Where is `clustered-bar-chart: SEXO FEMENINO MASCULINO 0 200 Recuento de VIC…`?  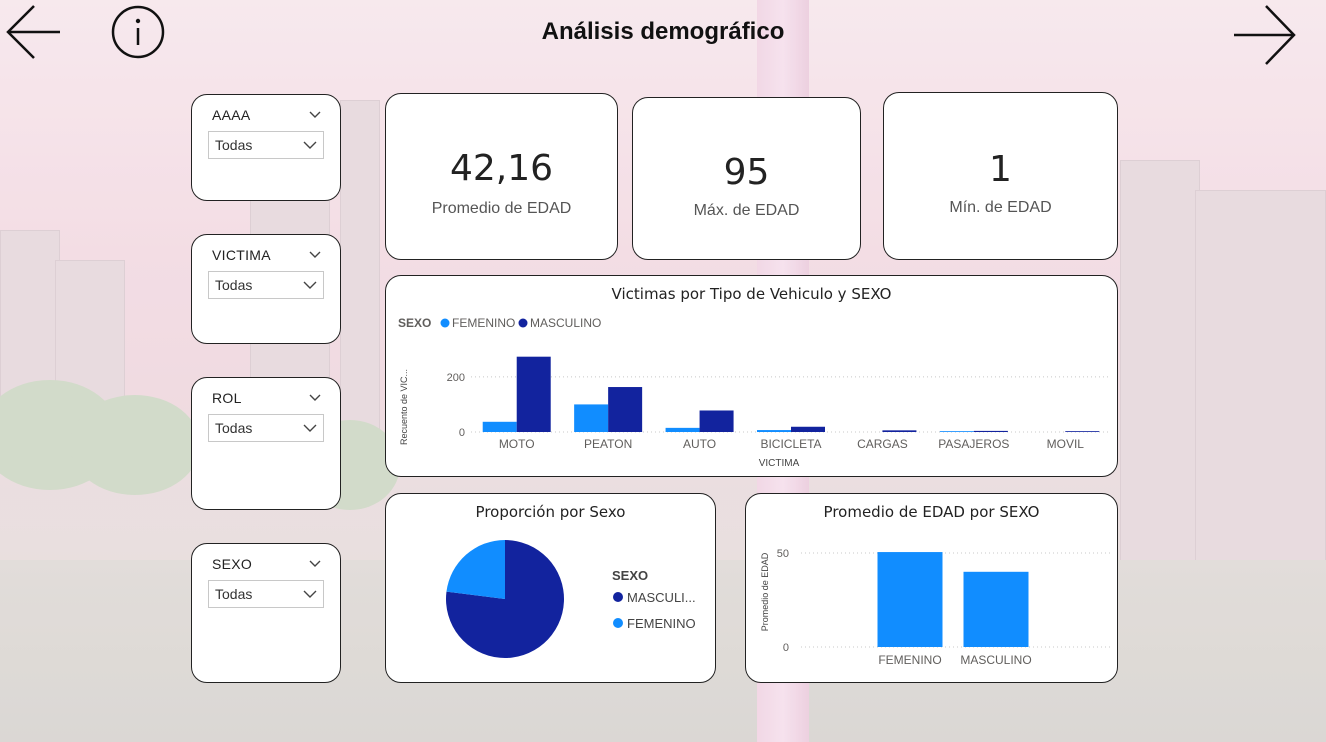
clustered-bar-chart: SEXO FEMENINO MASCULINO 0 200 Recuento de VIC… is located at coordinates (751, 391).